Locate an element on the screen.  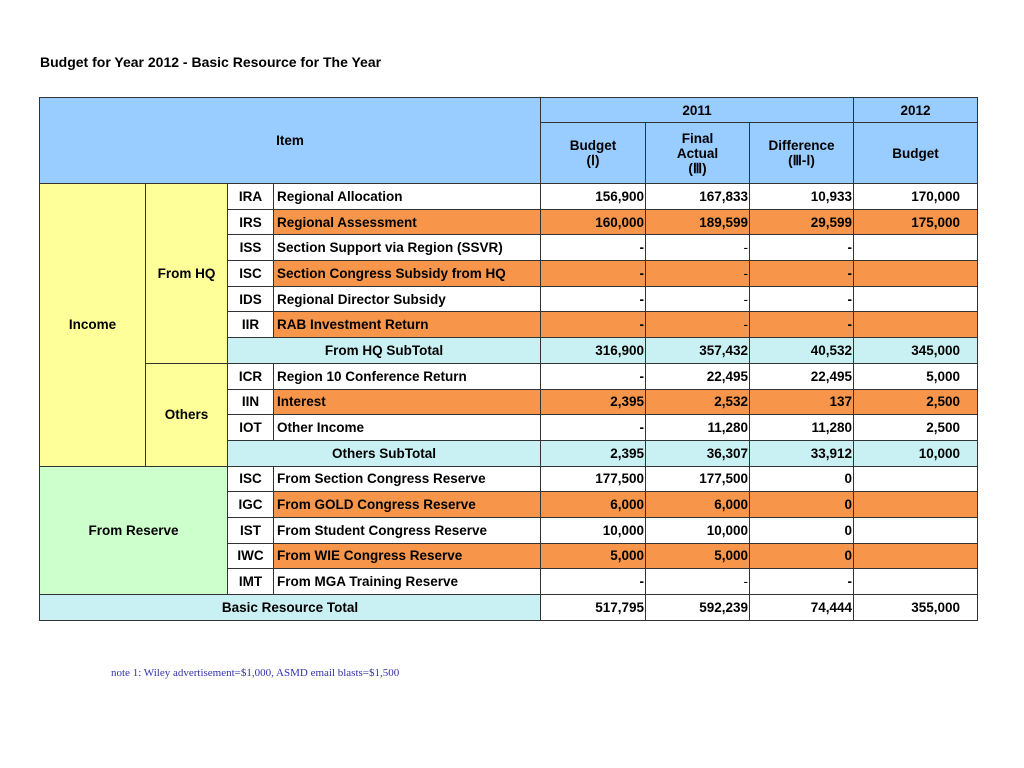
row-name: Regional Allocation is located at coordinates (407, 196).